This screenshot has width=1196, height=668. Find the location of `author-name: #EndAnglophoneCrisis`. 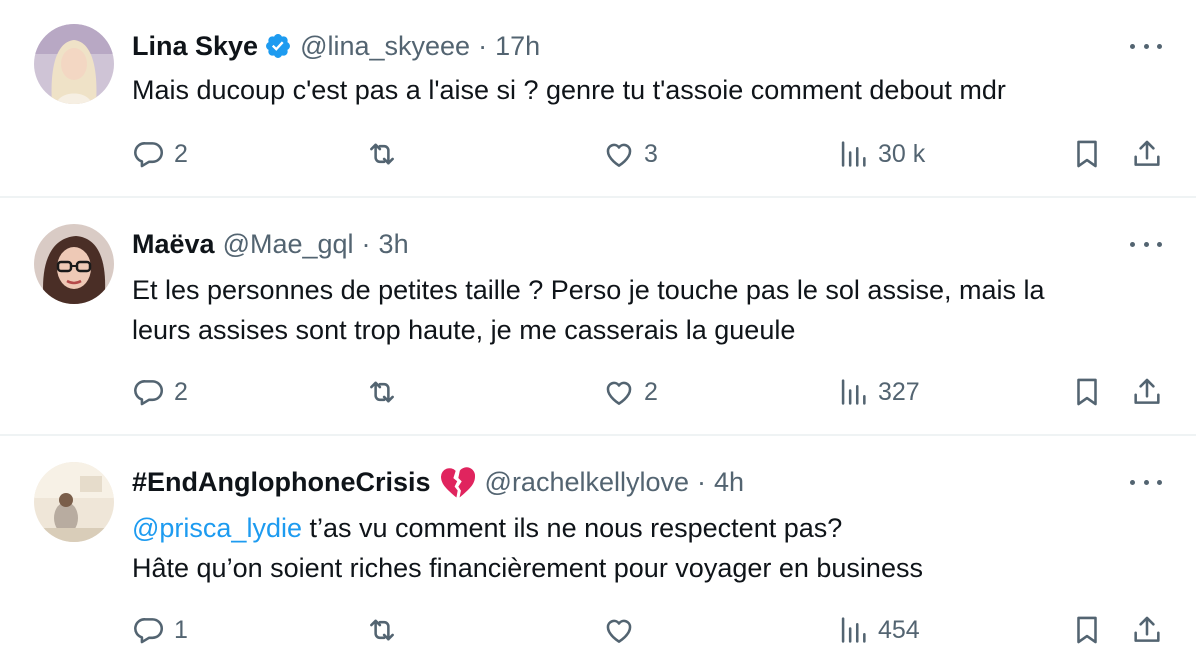

author-name: #EndAnglophoneCrisis is located at coordinates (281, 482).